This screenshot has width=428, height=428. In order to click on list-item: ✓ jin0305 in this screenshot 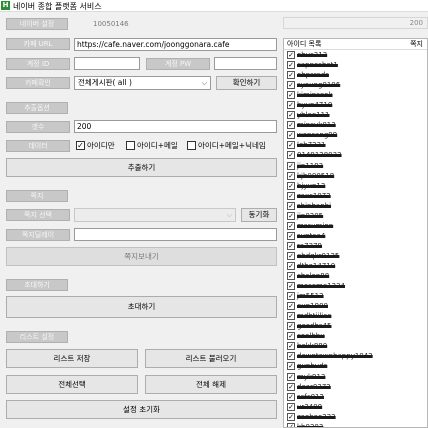, I will do `click(355, 216)`.